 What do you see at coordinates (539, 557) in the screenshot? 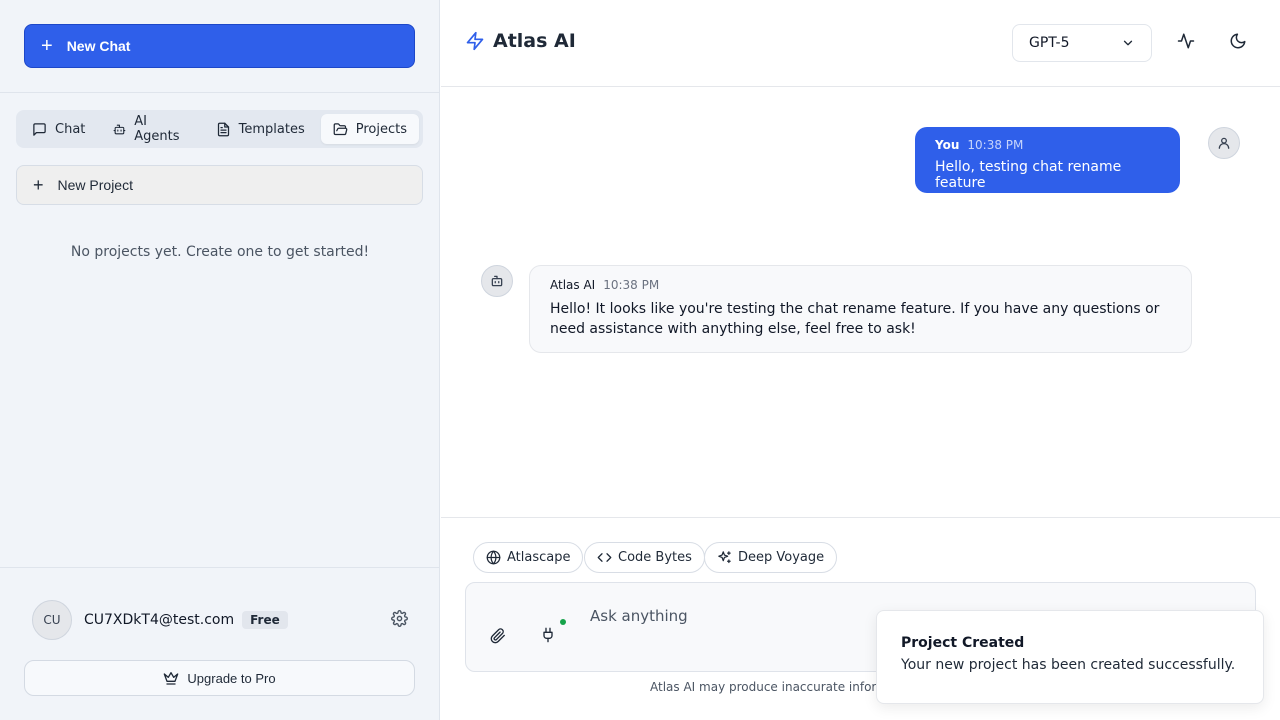
I see `tool-chip-label: Atlascape` at bounding box center [539, 557].